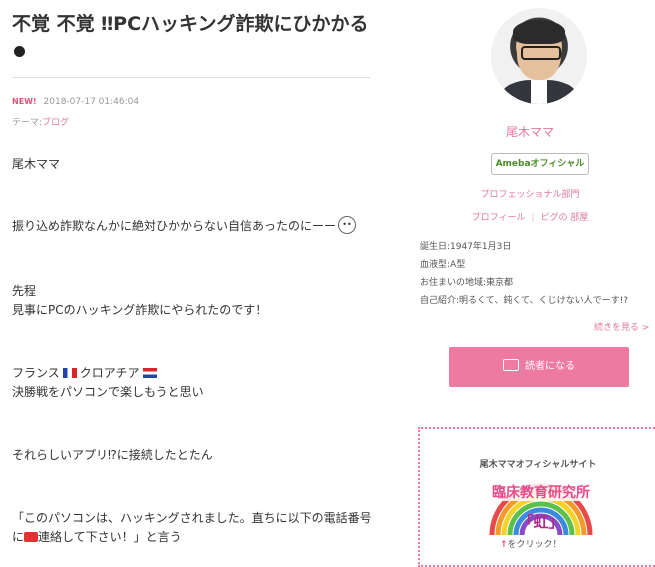 The image size is (655, 567). What do you see at coordinates (69, 372) in the screenshot?
I see `france-flag-icon` at bounding box center [69, 372].